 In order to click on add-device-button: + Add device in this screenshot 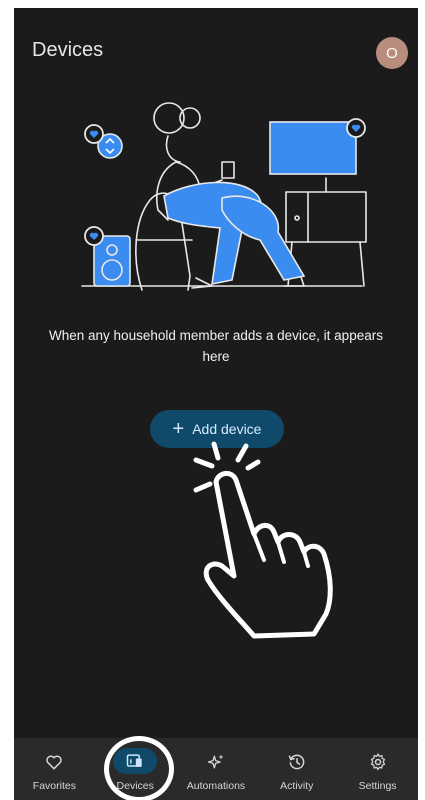, I will do `click(217, 429)`.